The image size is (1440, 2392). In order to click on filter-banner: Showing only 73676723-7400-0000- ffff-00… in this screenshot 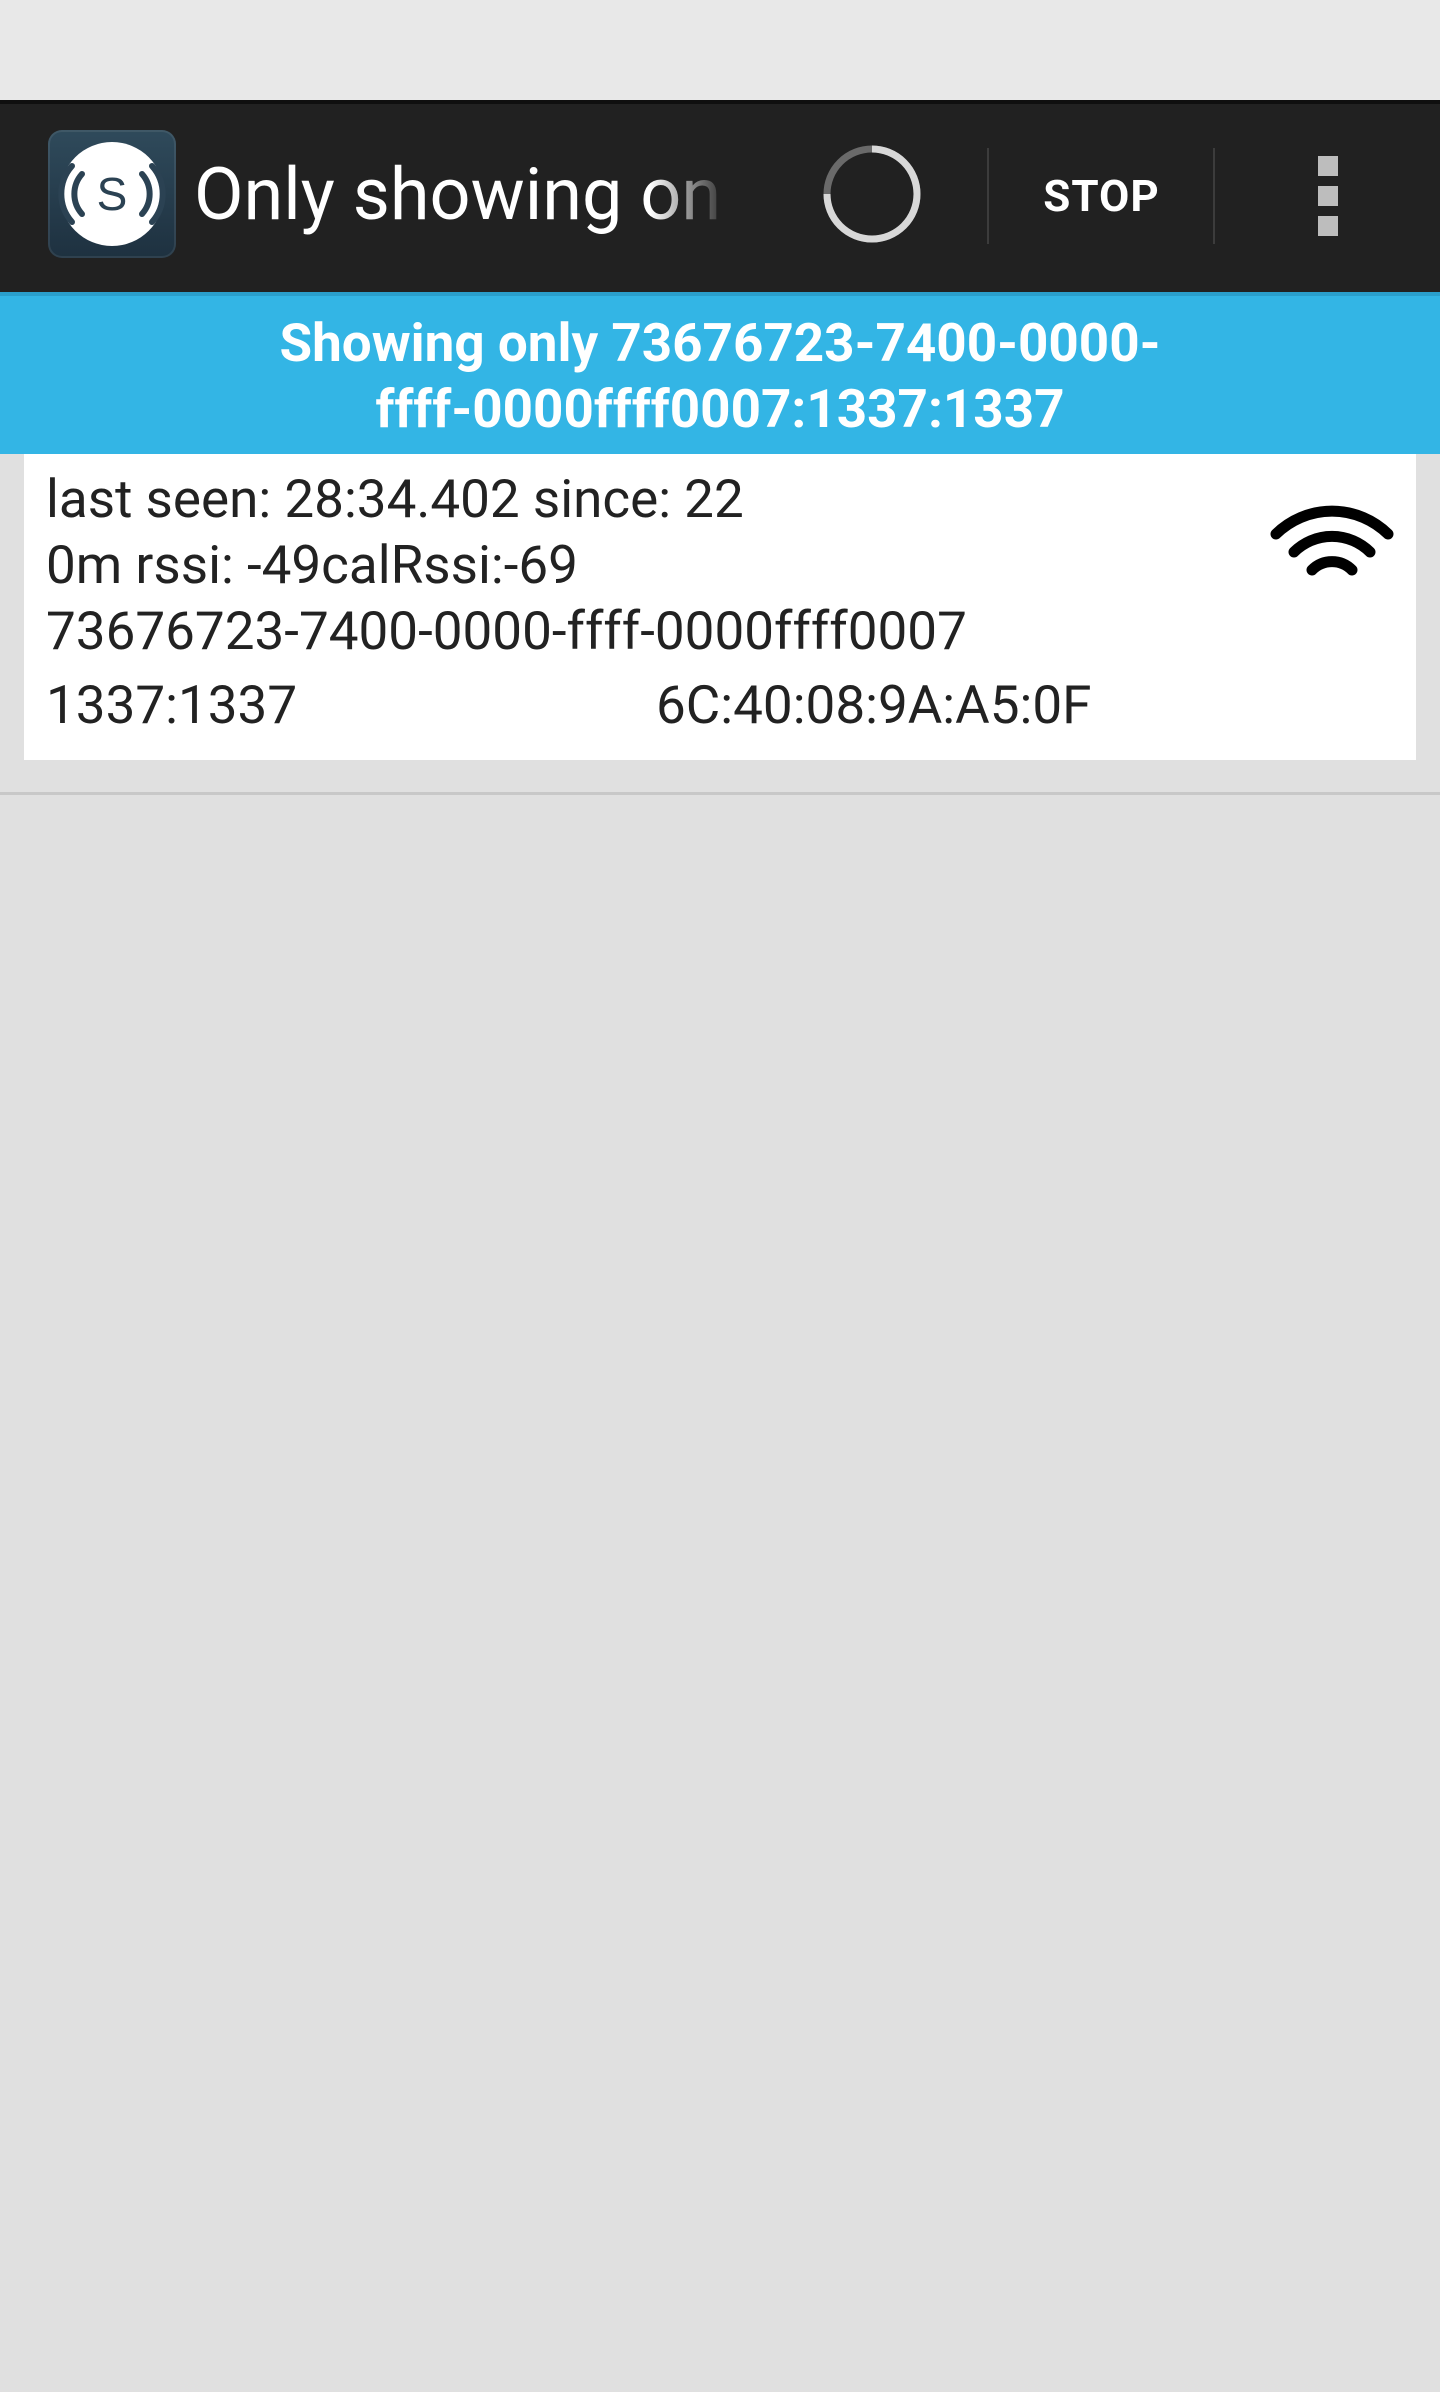, I will do `click(720, 373)`.